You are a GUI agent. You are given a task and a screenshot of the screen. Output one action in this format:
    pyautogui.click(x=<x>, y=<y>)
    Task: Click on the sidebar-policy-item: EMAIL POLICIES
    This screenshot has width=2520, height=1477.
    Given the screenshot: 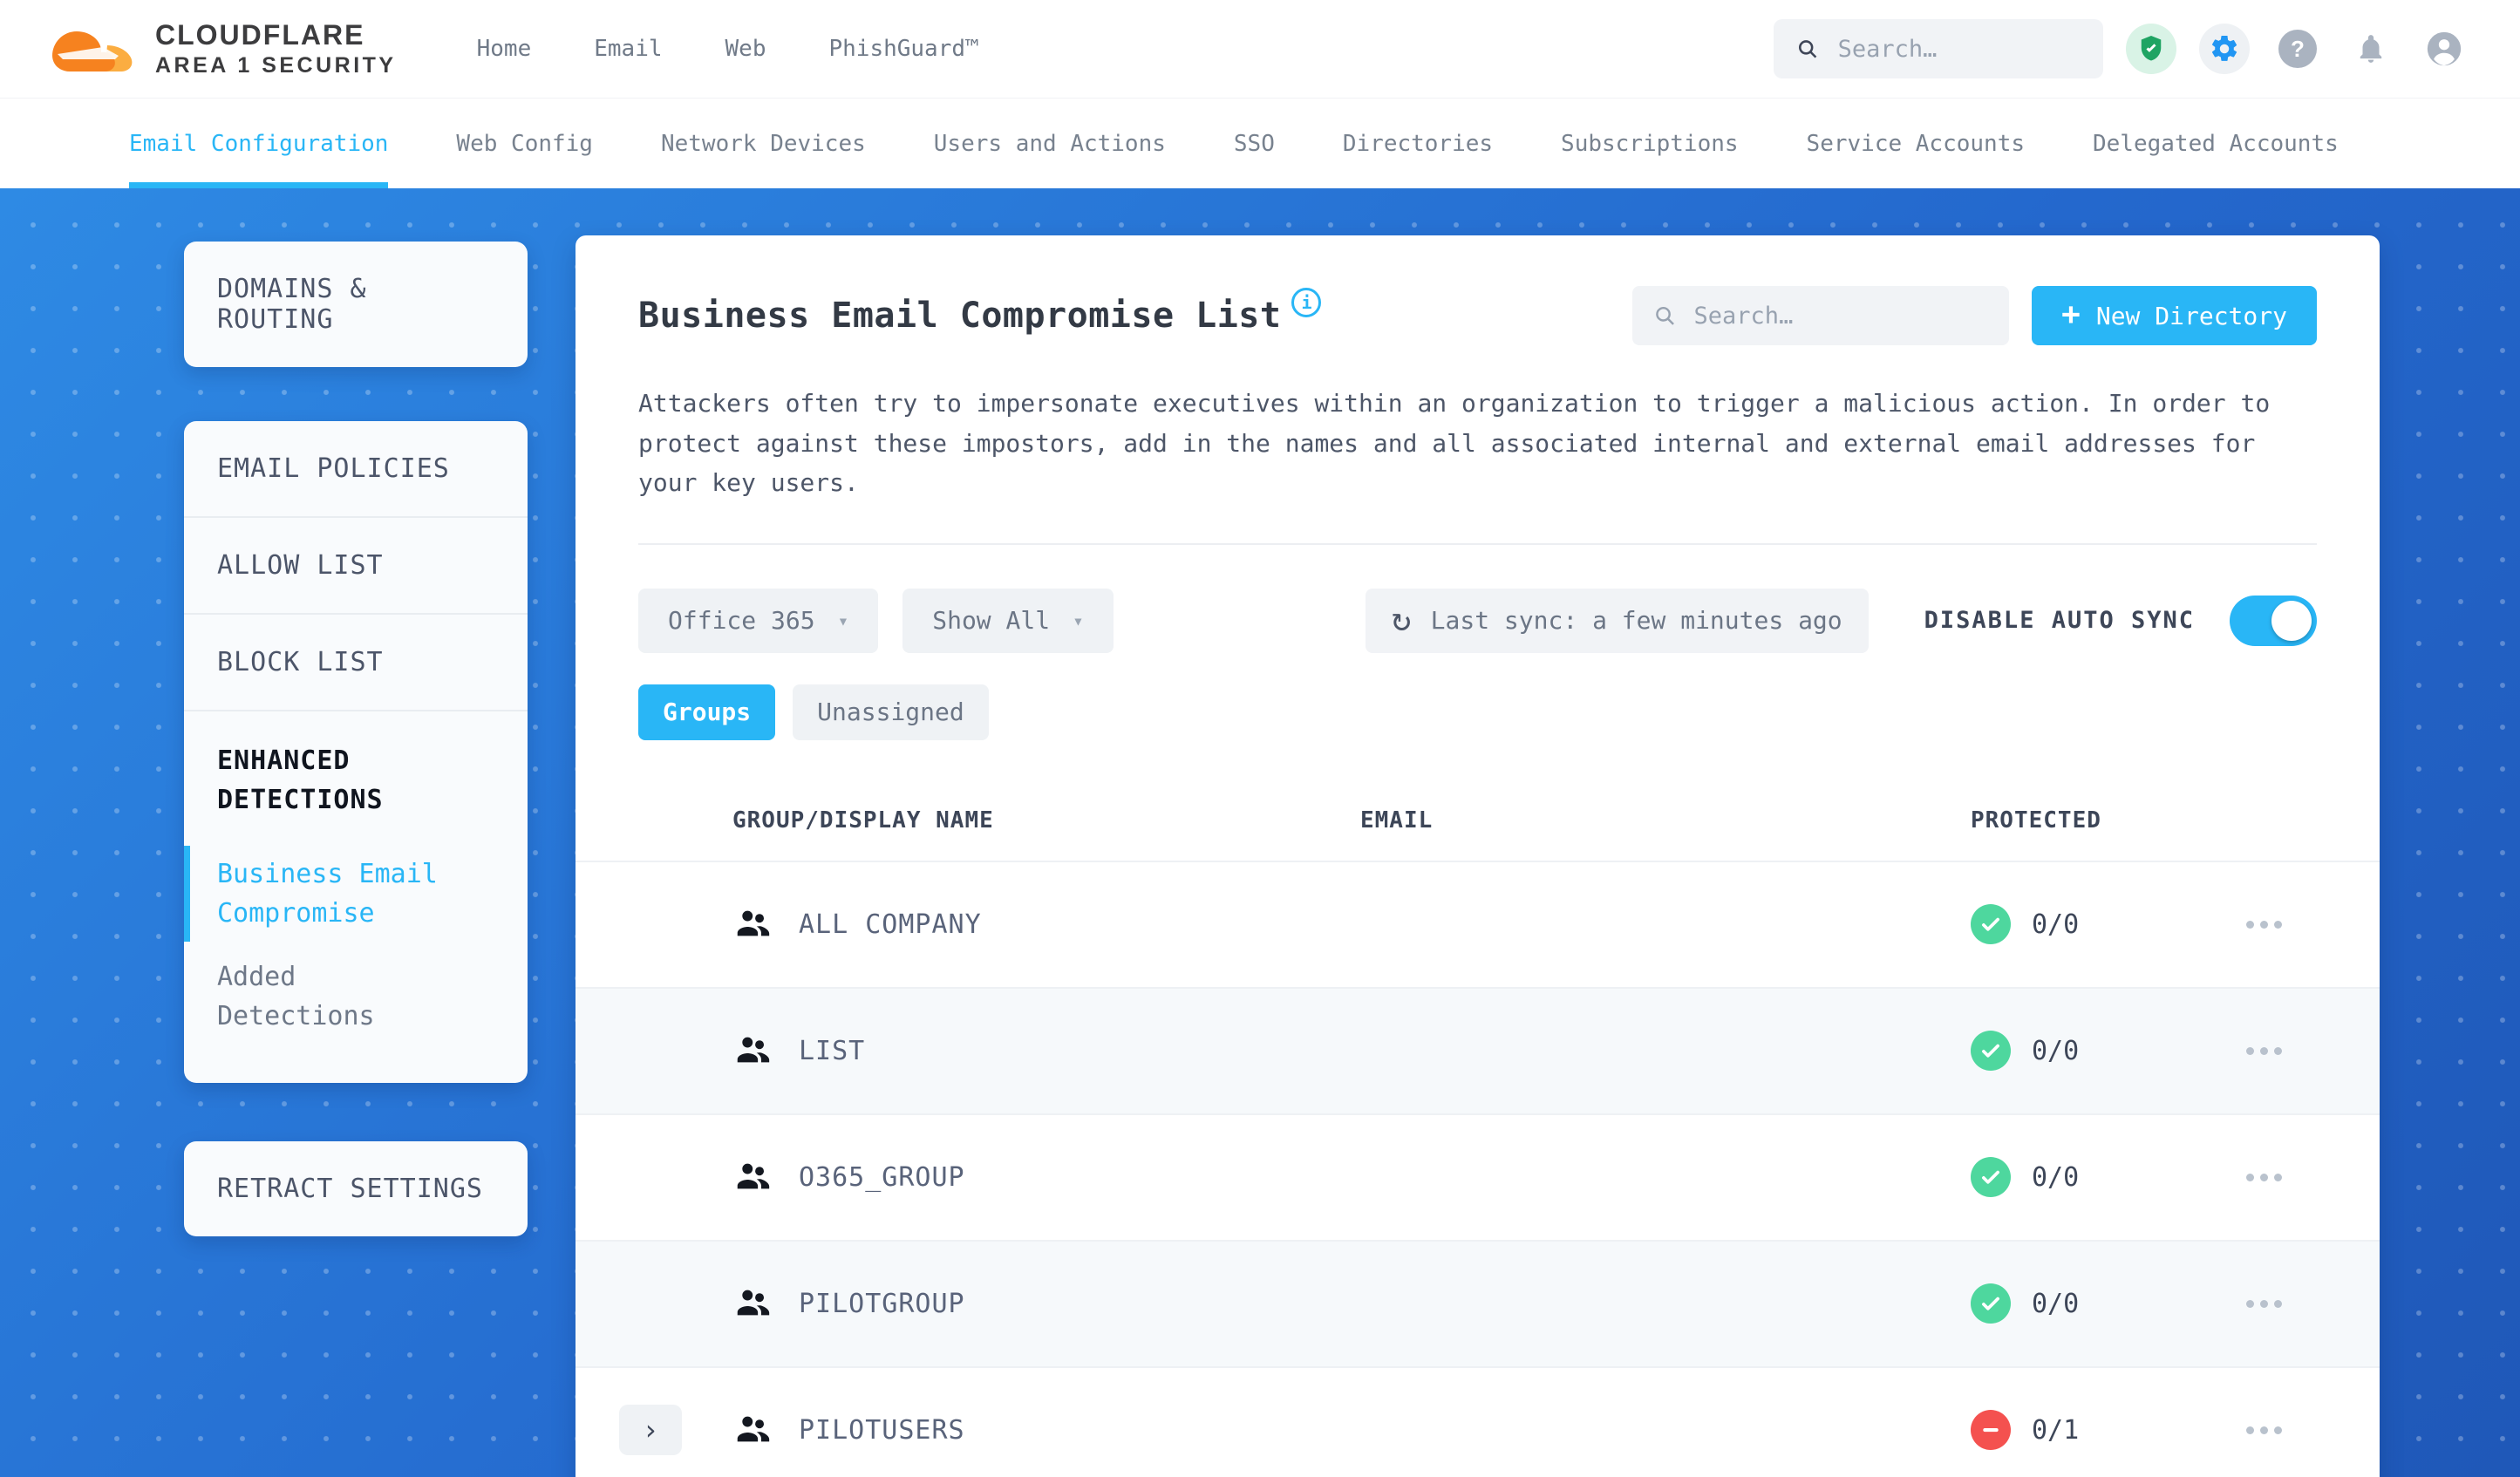 What is the action you would take?
    pyautogui.click(x=356, y=470)
    